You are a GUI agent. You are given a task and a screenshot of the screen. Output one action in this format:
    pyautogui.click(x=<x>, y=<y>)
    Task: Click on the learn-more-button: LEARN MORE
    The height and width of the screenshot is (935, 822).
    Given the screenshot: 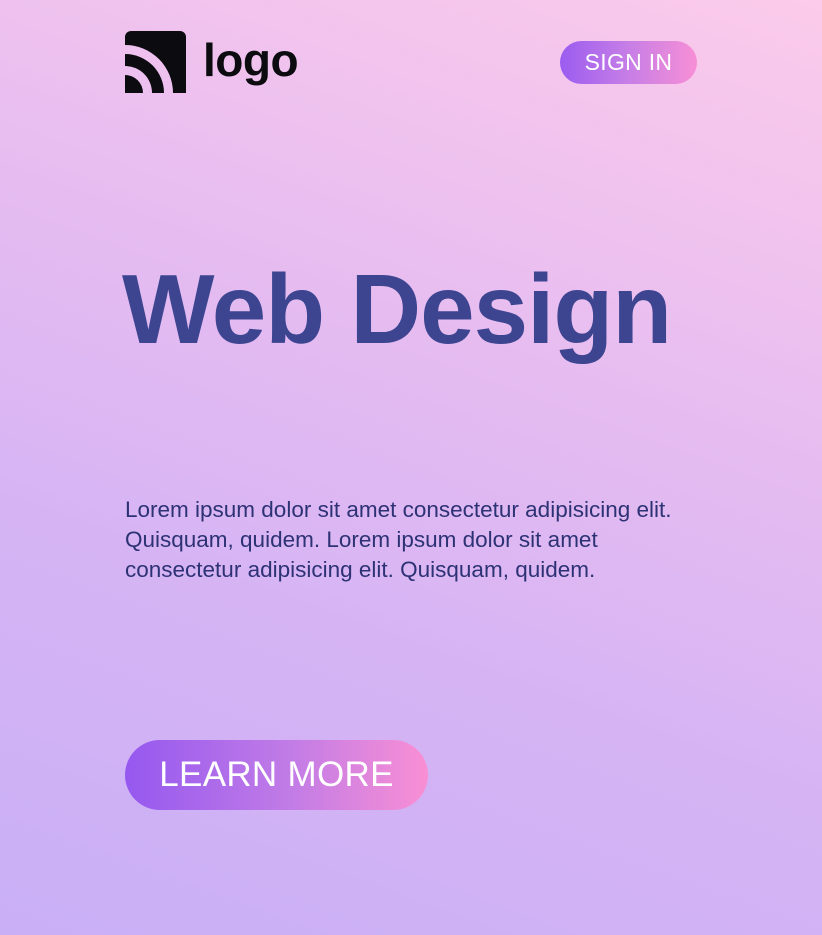 What is the action you would take?
    pyautogui.click(x=276, y=775)
    